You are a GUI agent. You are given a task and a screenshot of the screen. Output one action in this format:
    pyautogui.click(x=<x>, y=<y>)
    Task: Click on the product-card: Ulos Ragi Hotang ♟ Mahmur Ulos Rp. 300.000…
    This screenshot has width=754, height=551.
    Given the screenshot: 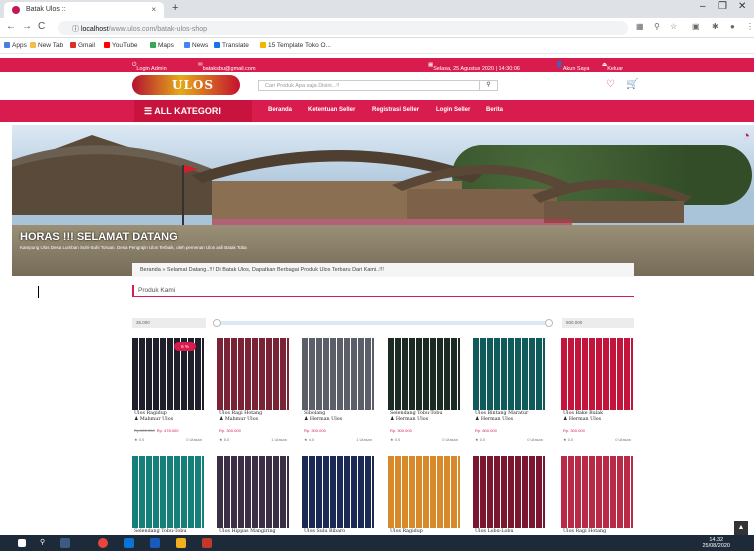 What is the action you would take?
    pyautogui.click(x=253, y=393)
    